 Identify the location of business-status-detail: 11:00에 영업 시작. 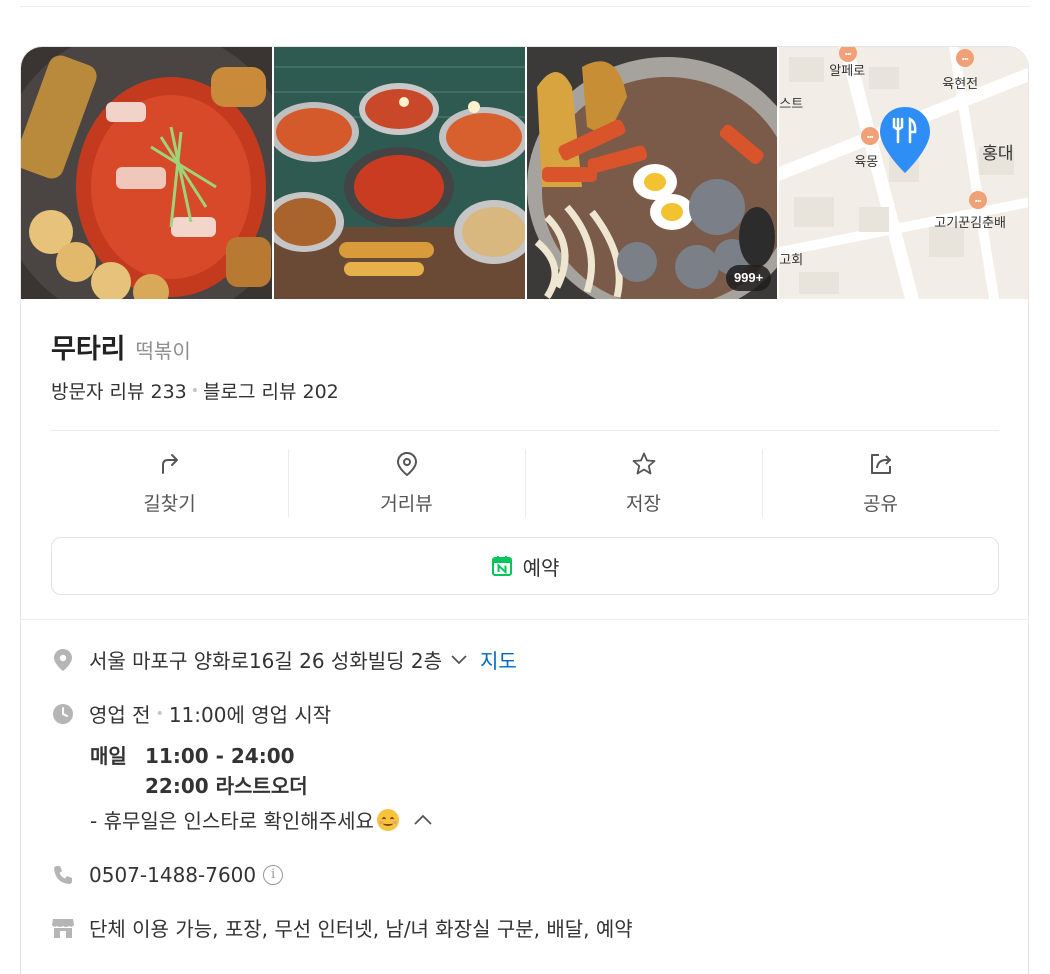
(250, 715).